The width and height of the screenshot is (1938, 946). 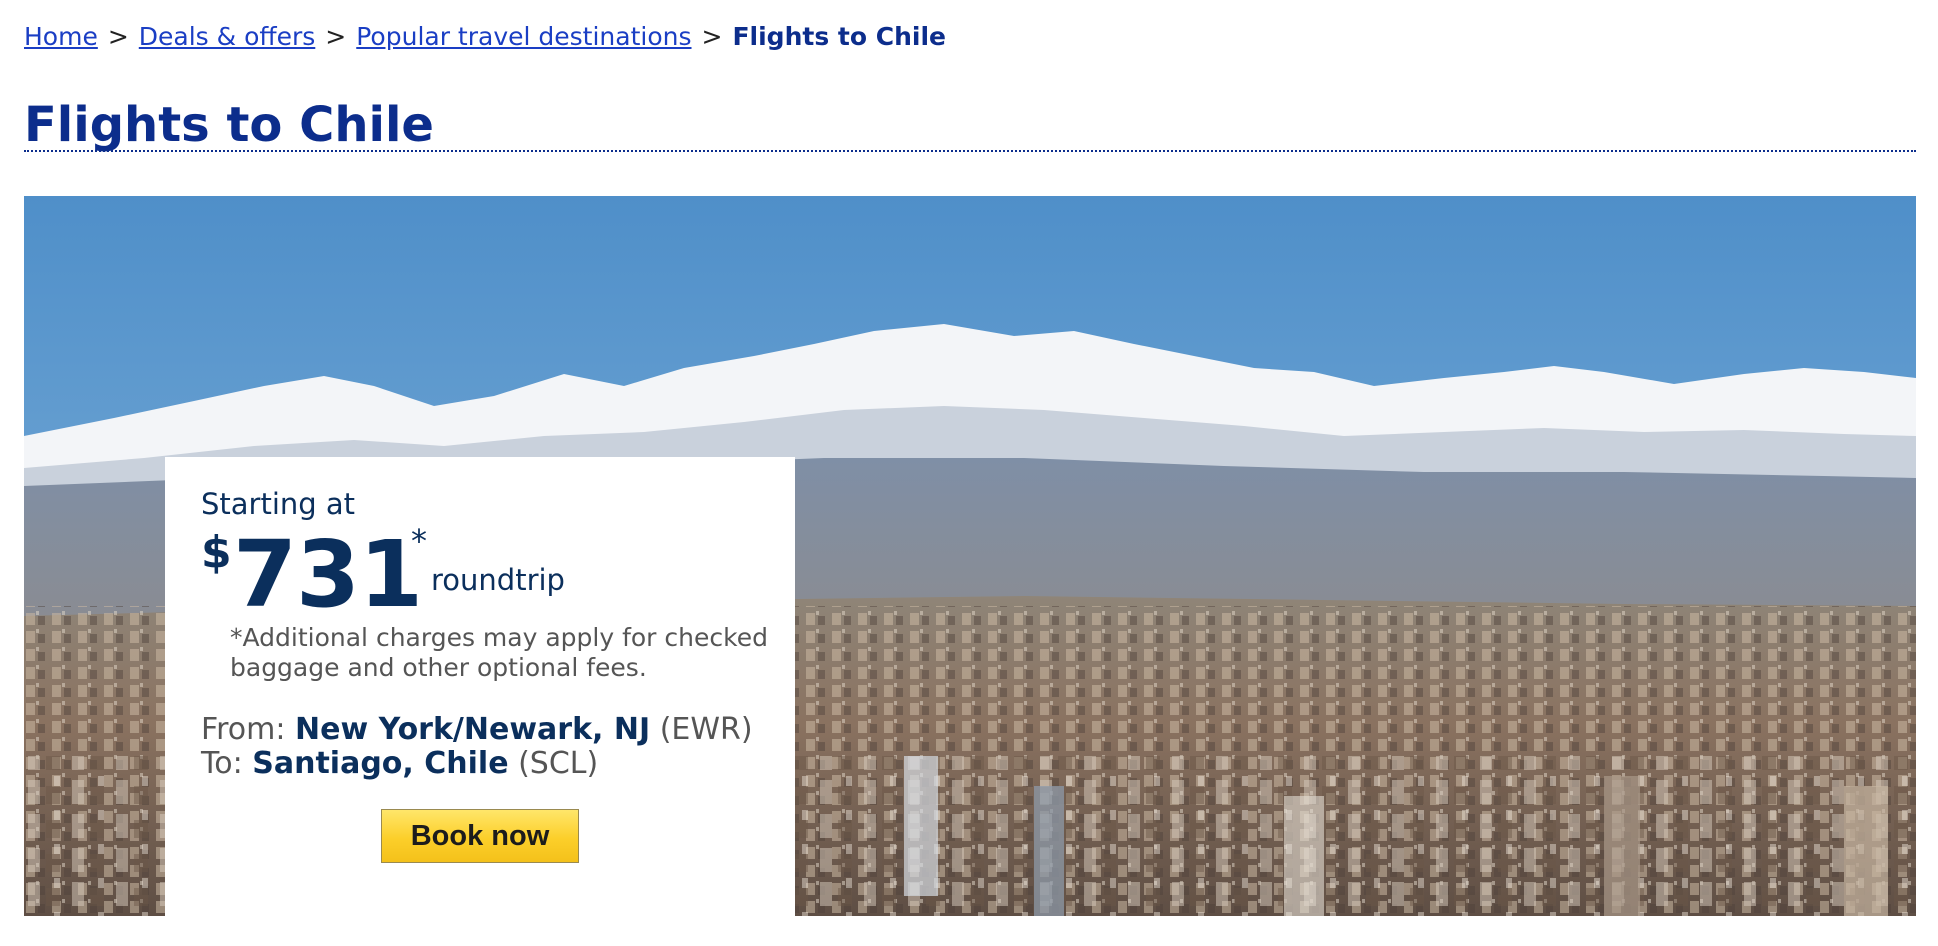 I want to click on title-divider, so click(x=970, y=151).